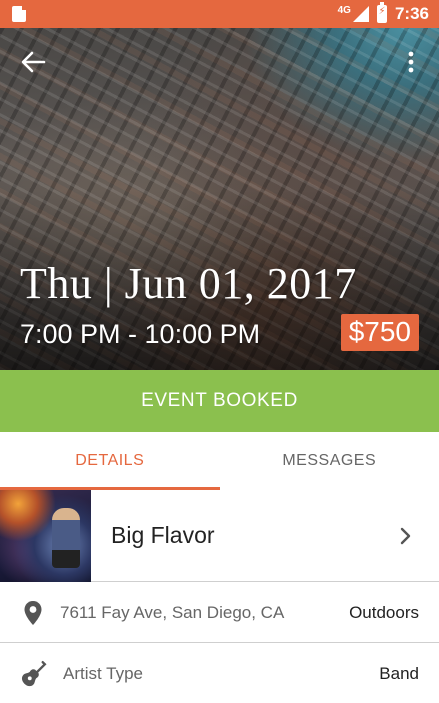 This screenshot has height=703, width=439. What do you see at coordinates (188, 283) in the screenshot?
I see `event-date: Thu | Jun 01, 2017` at bounding box center [188, 283].